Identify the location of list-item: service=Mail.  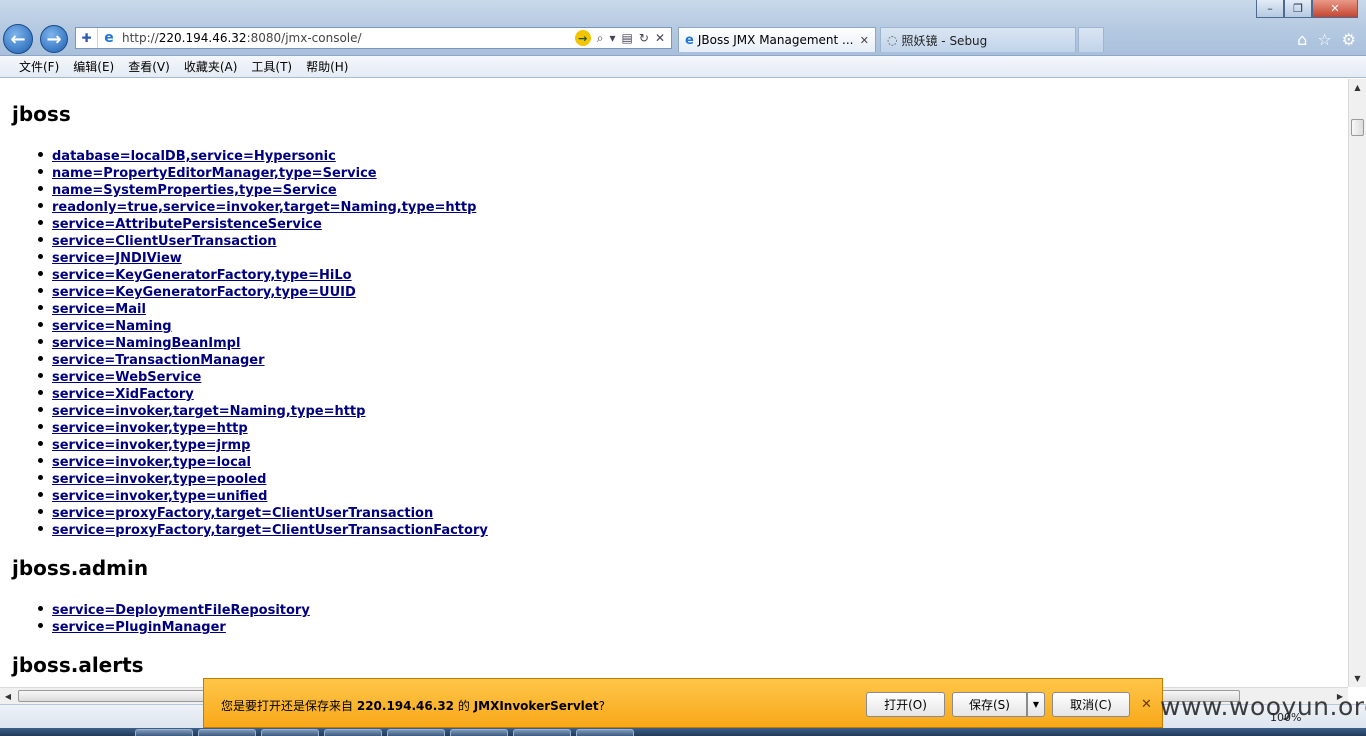
(263, 308).